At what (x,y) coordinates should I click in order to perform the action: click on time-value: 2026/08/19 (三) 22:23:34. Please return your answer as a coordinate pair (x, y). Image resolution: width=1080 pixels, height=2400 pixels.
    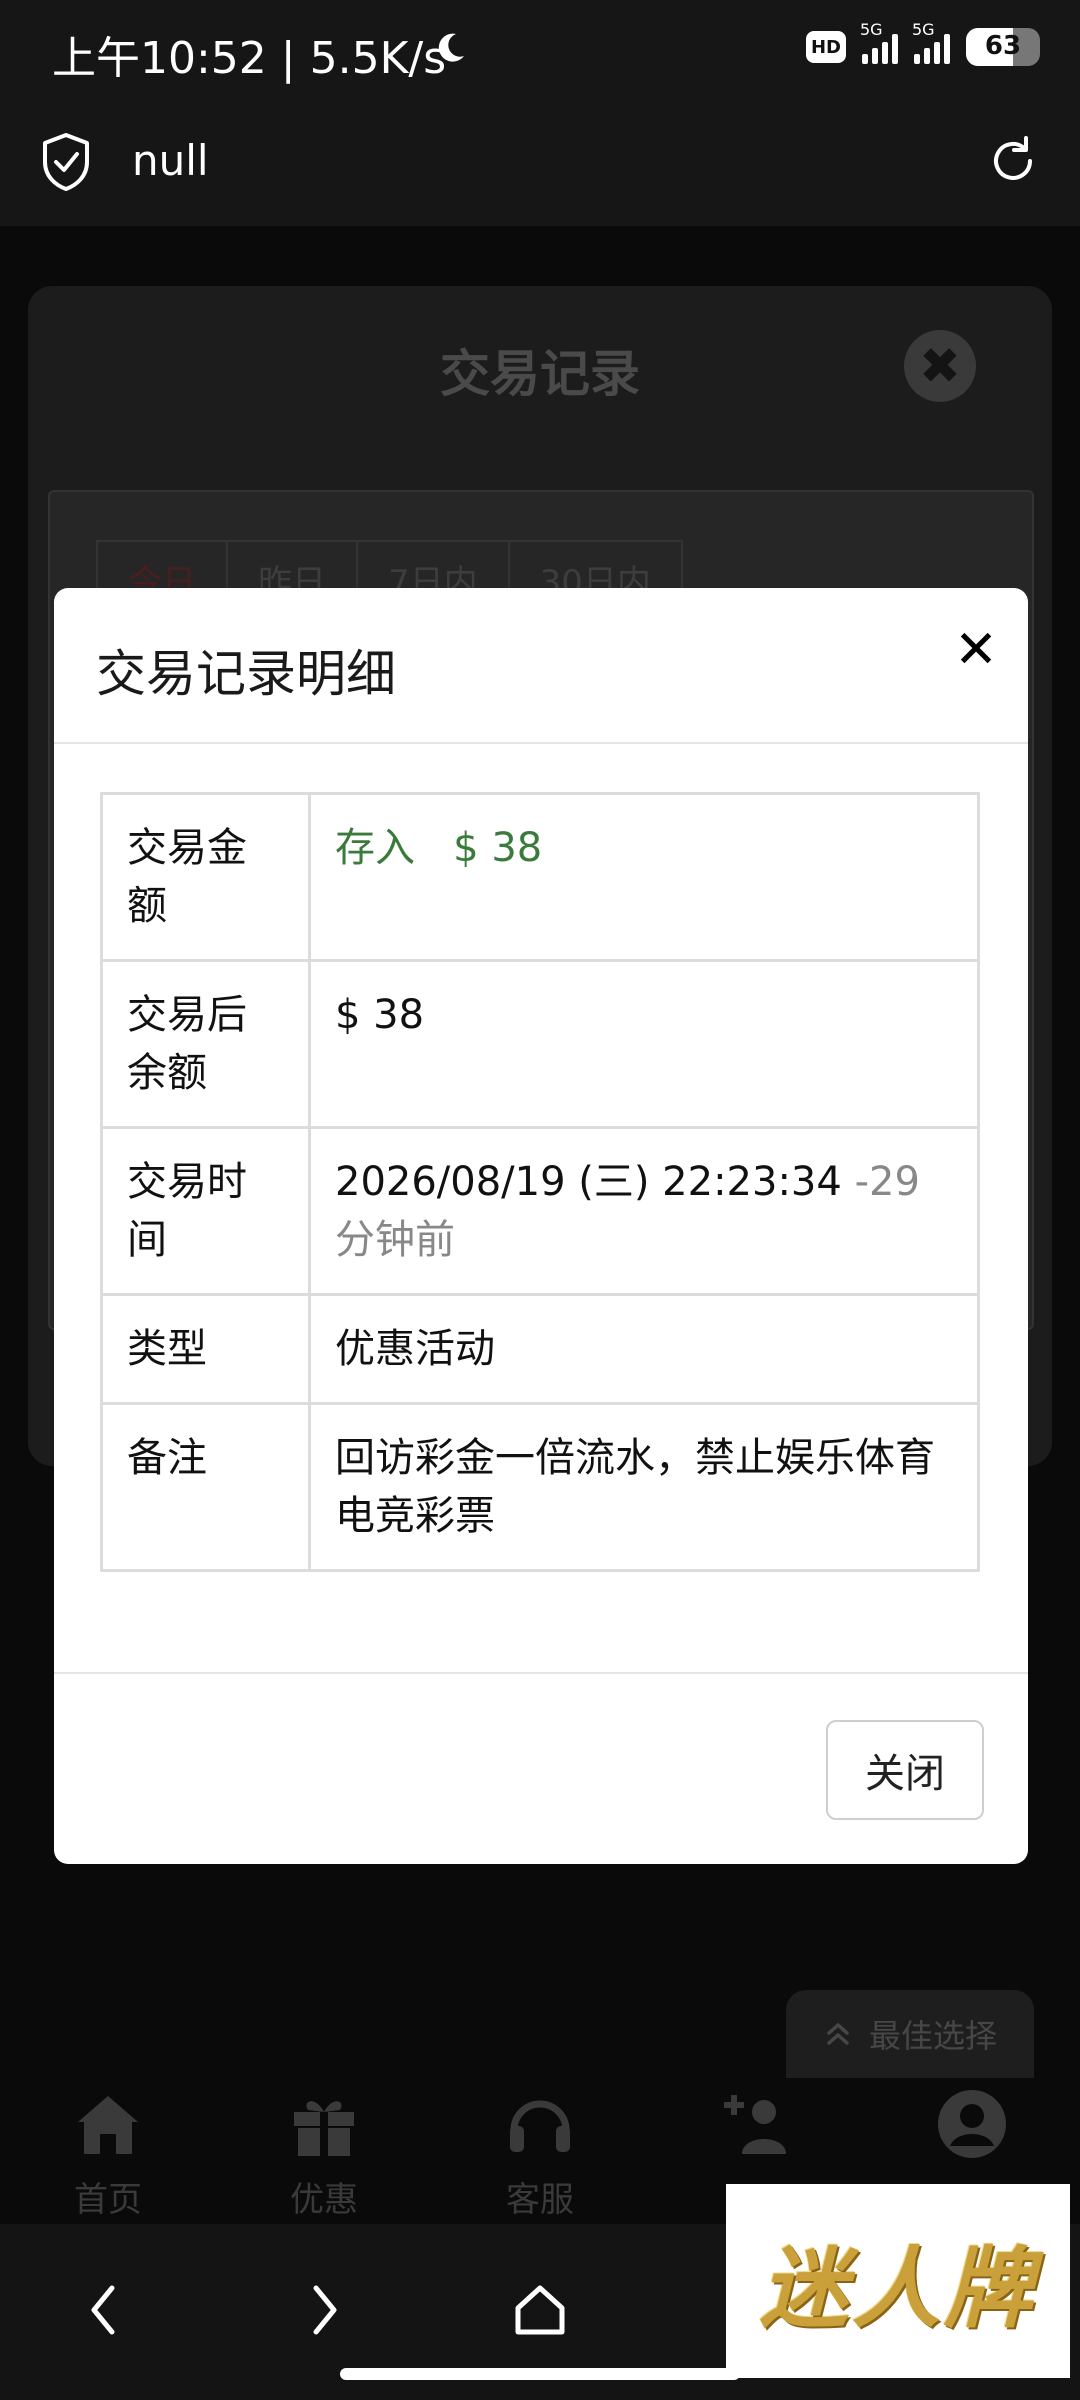
    Looking at the image, I should click on (588, 1182).